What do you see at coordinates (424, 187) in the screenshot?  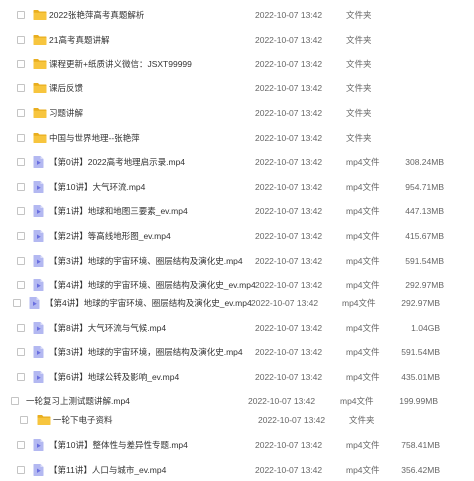 I see `file-size: 954.71MB` at bounding box center [424, 187].